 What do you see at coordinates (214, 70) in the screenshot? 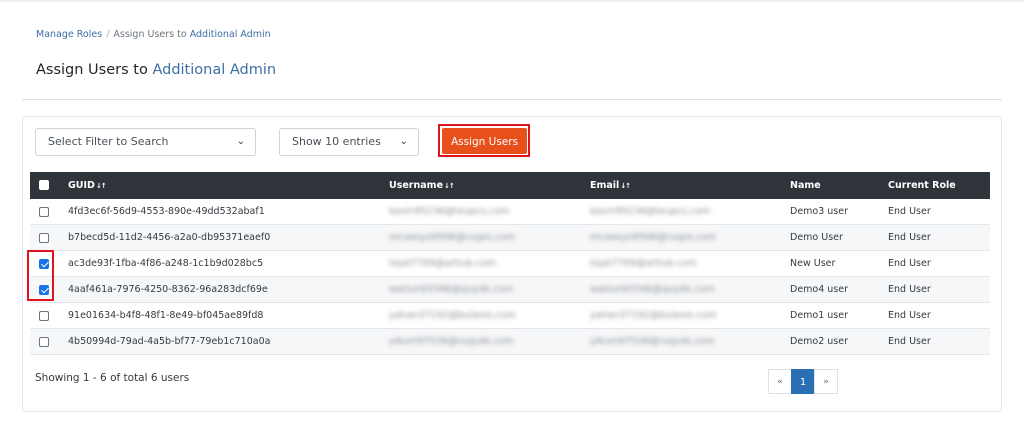
I see `page-title-role: Additional Admin` at bounding box center [214, 70].